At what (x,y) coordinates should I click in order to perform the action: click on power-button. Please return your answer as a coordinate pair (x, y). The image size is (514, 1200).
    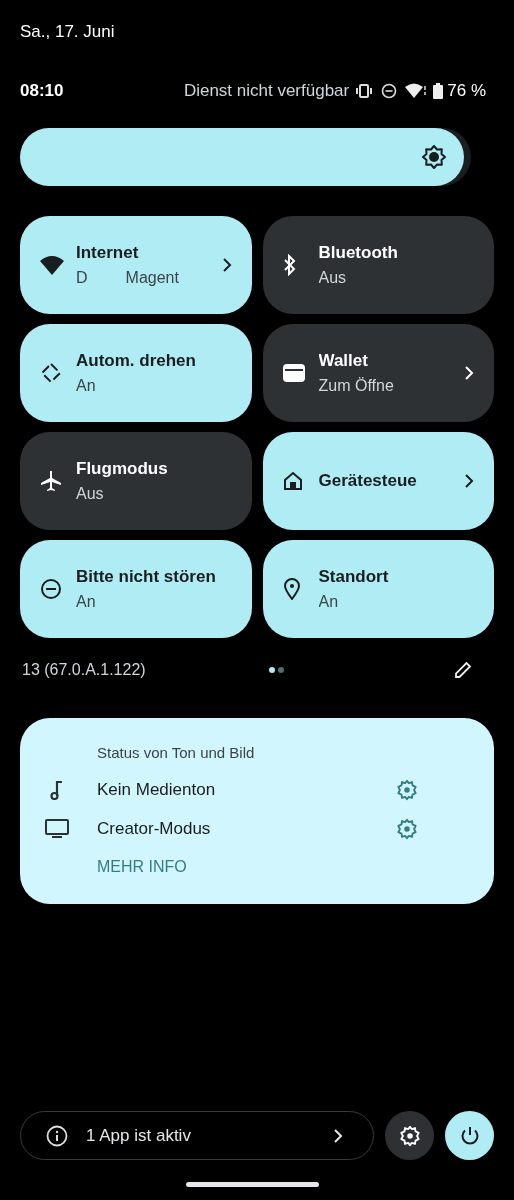
    Looking at the image, I should click on (469, 1135).